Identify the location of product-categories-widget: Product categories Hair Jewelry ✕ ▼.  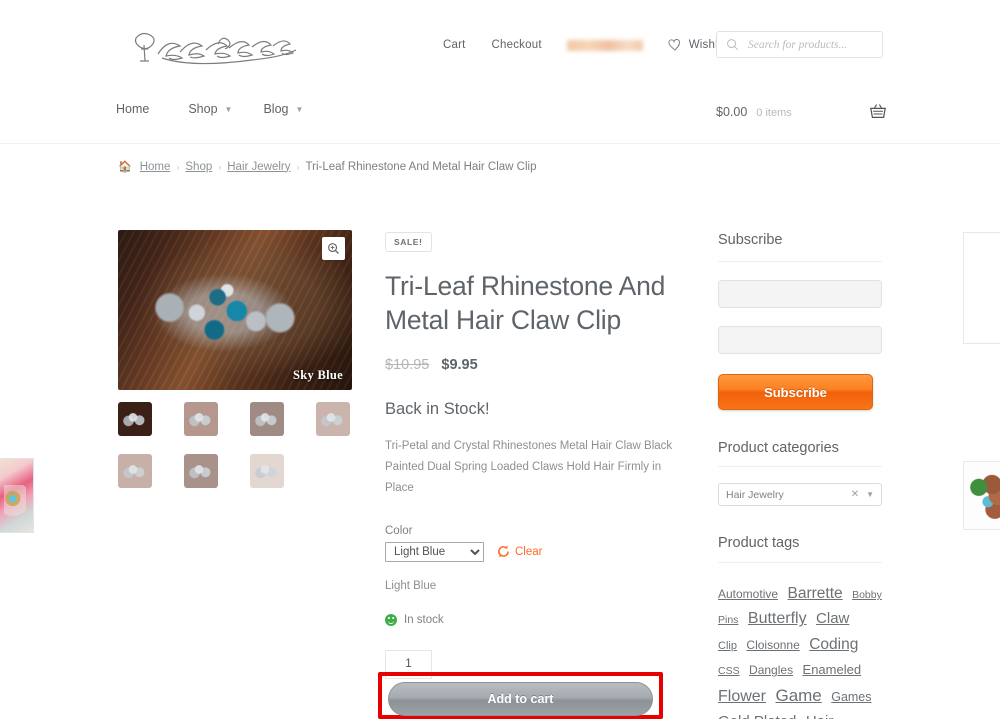
(800, 473).